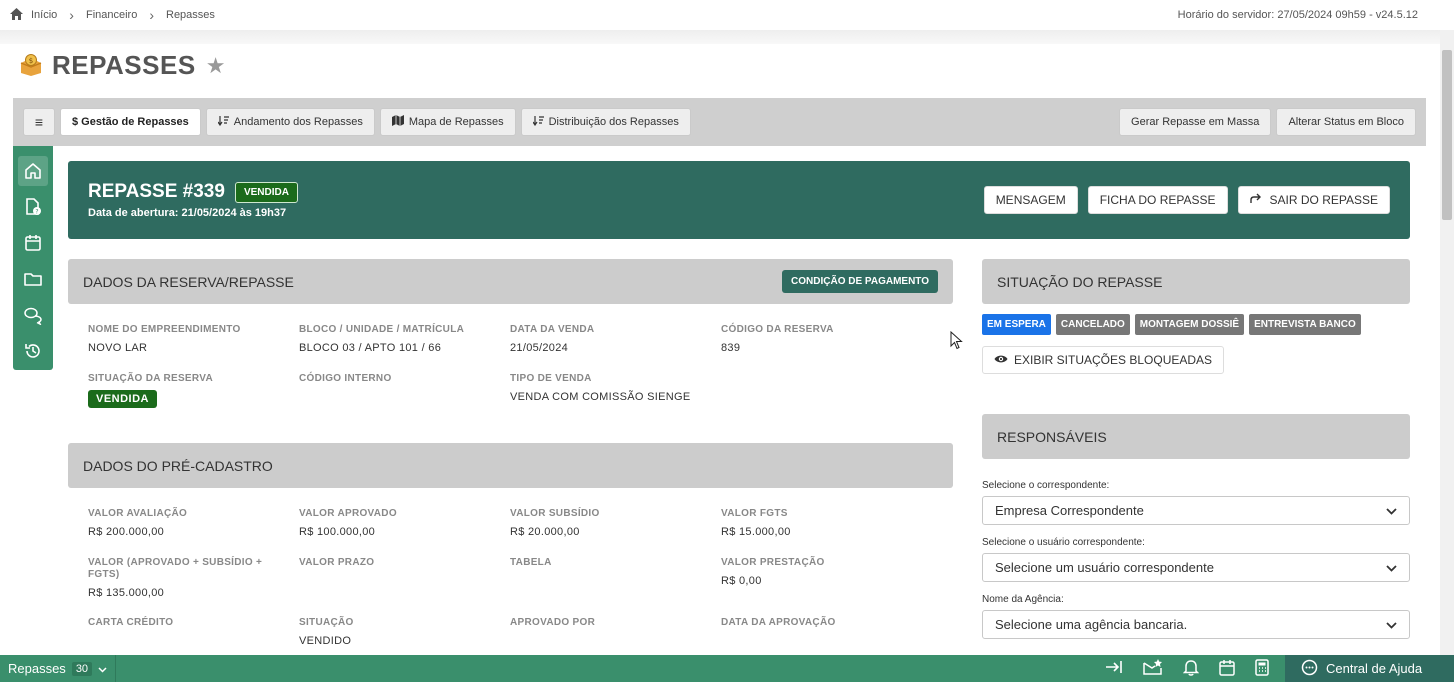 This screenshot has width=1454, height=682. I want to click on field-valor-avaliacao: VALOR AVALIAÇÃO R$ 200.000,00, so click(183, 523).